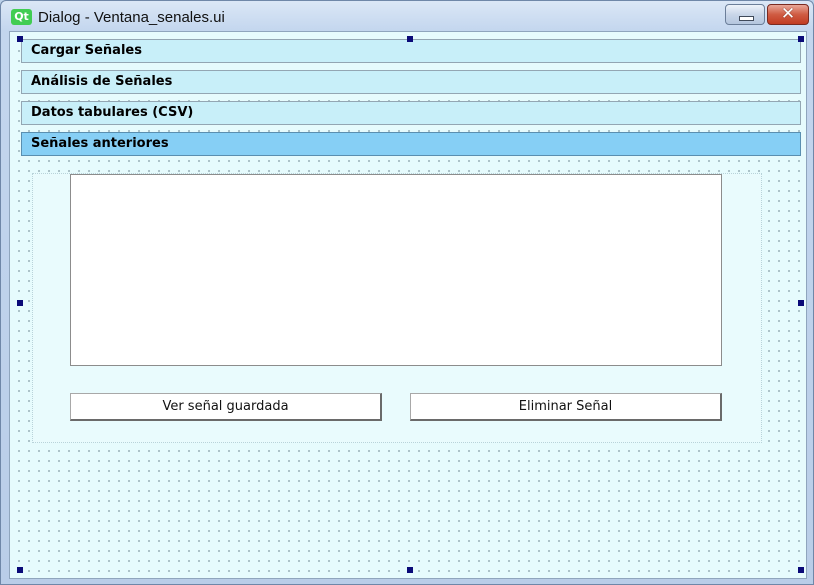  I want to click on selection-handle-left, so click(20, 303).